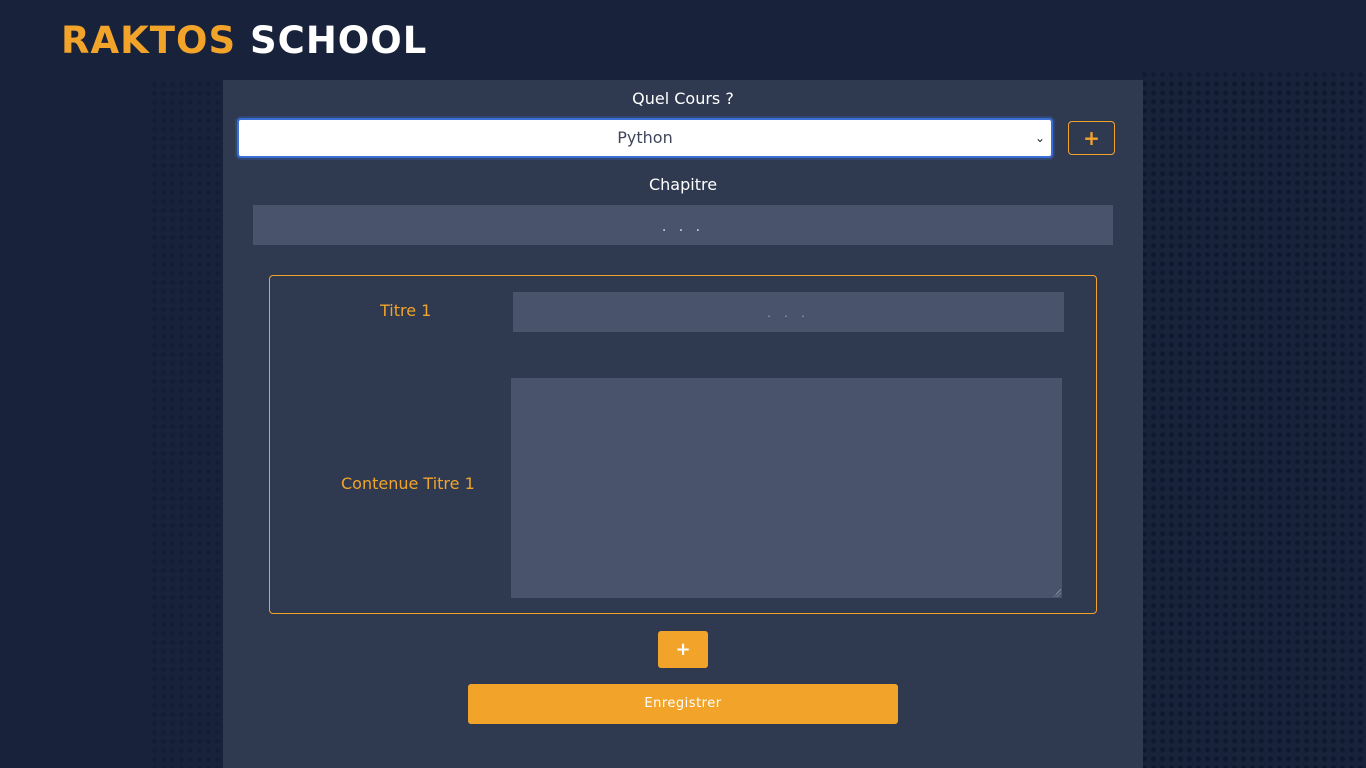 Image resolution: width=1366 pixels, height=768 pixels. Describe the element at coordinates (1057, 593) in the screenshot. I see `resize-handle-icon` at that location.